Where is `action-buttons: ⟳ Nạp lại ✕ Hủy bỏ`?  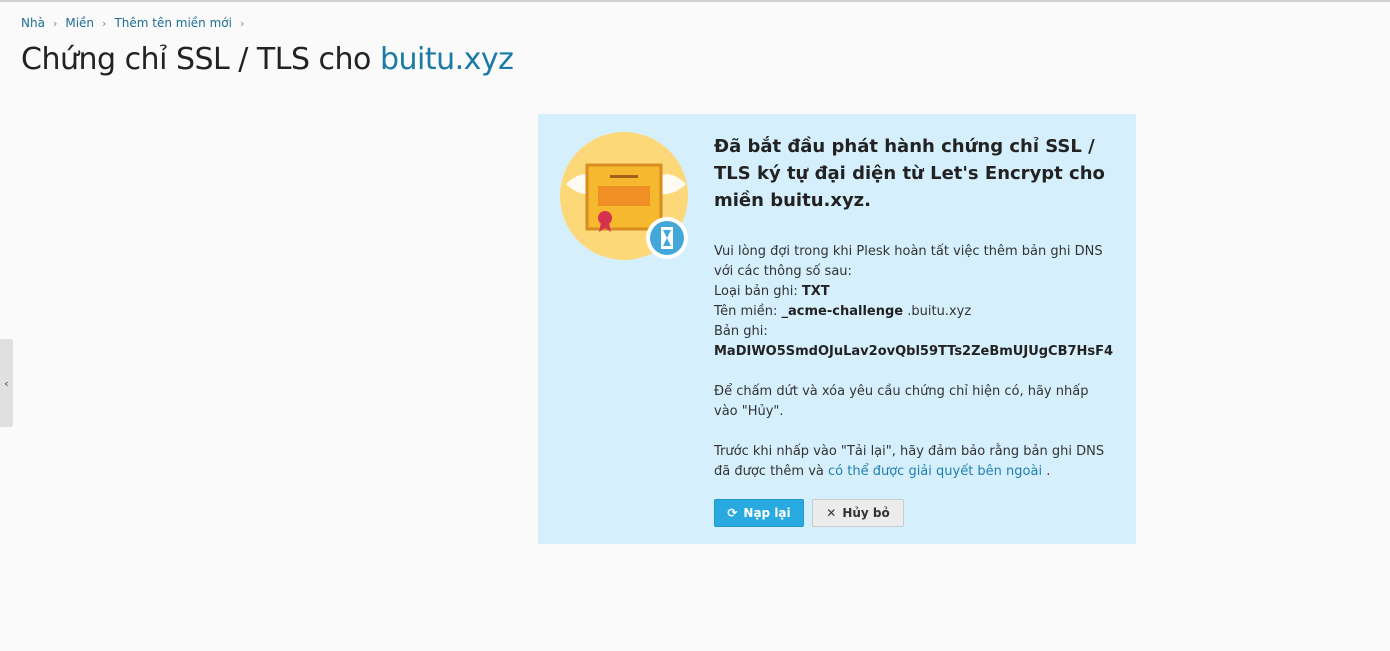 action-buttons: ⟳ Nạp lại ✕ Hủy bỏ is located at coordinates (914, 513).